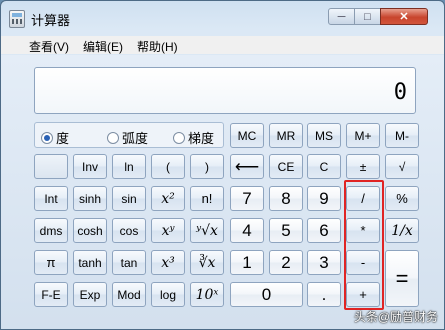  I want to click on key-cosh: cosh, so click(90, 230).